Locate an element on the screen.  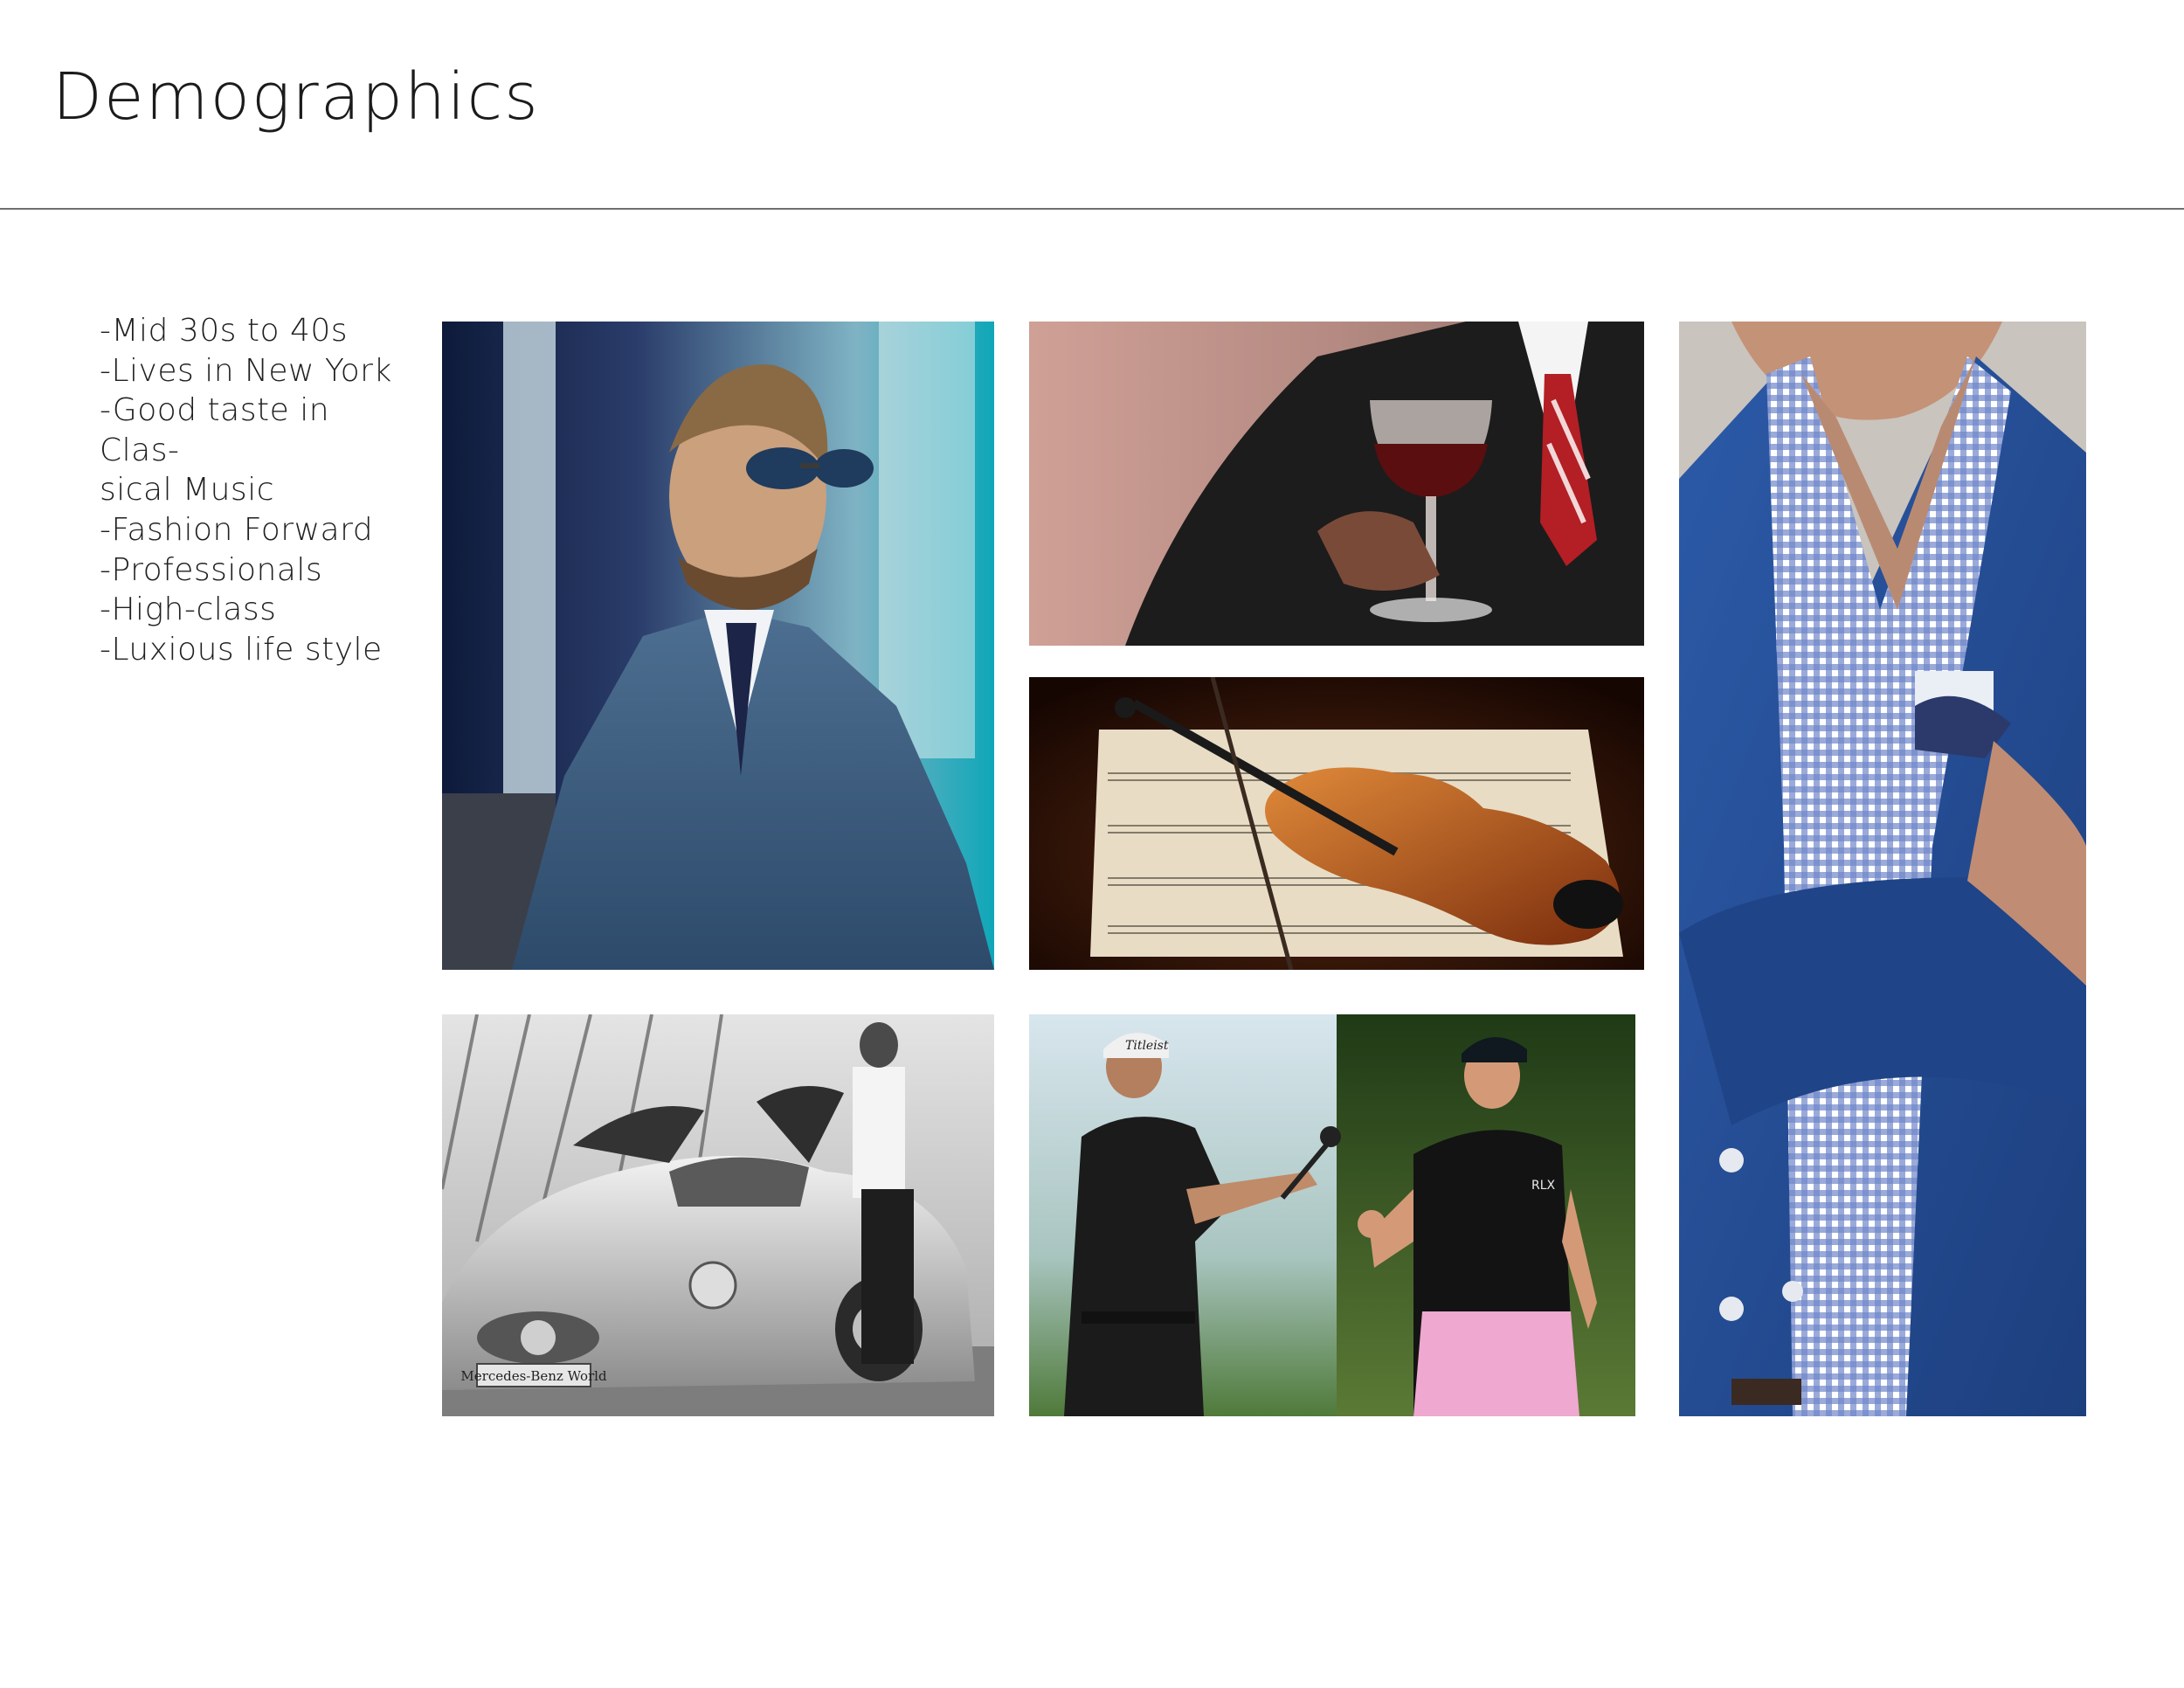
list-item: -Fashion Forward is located at coordinates (237, 529).